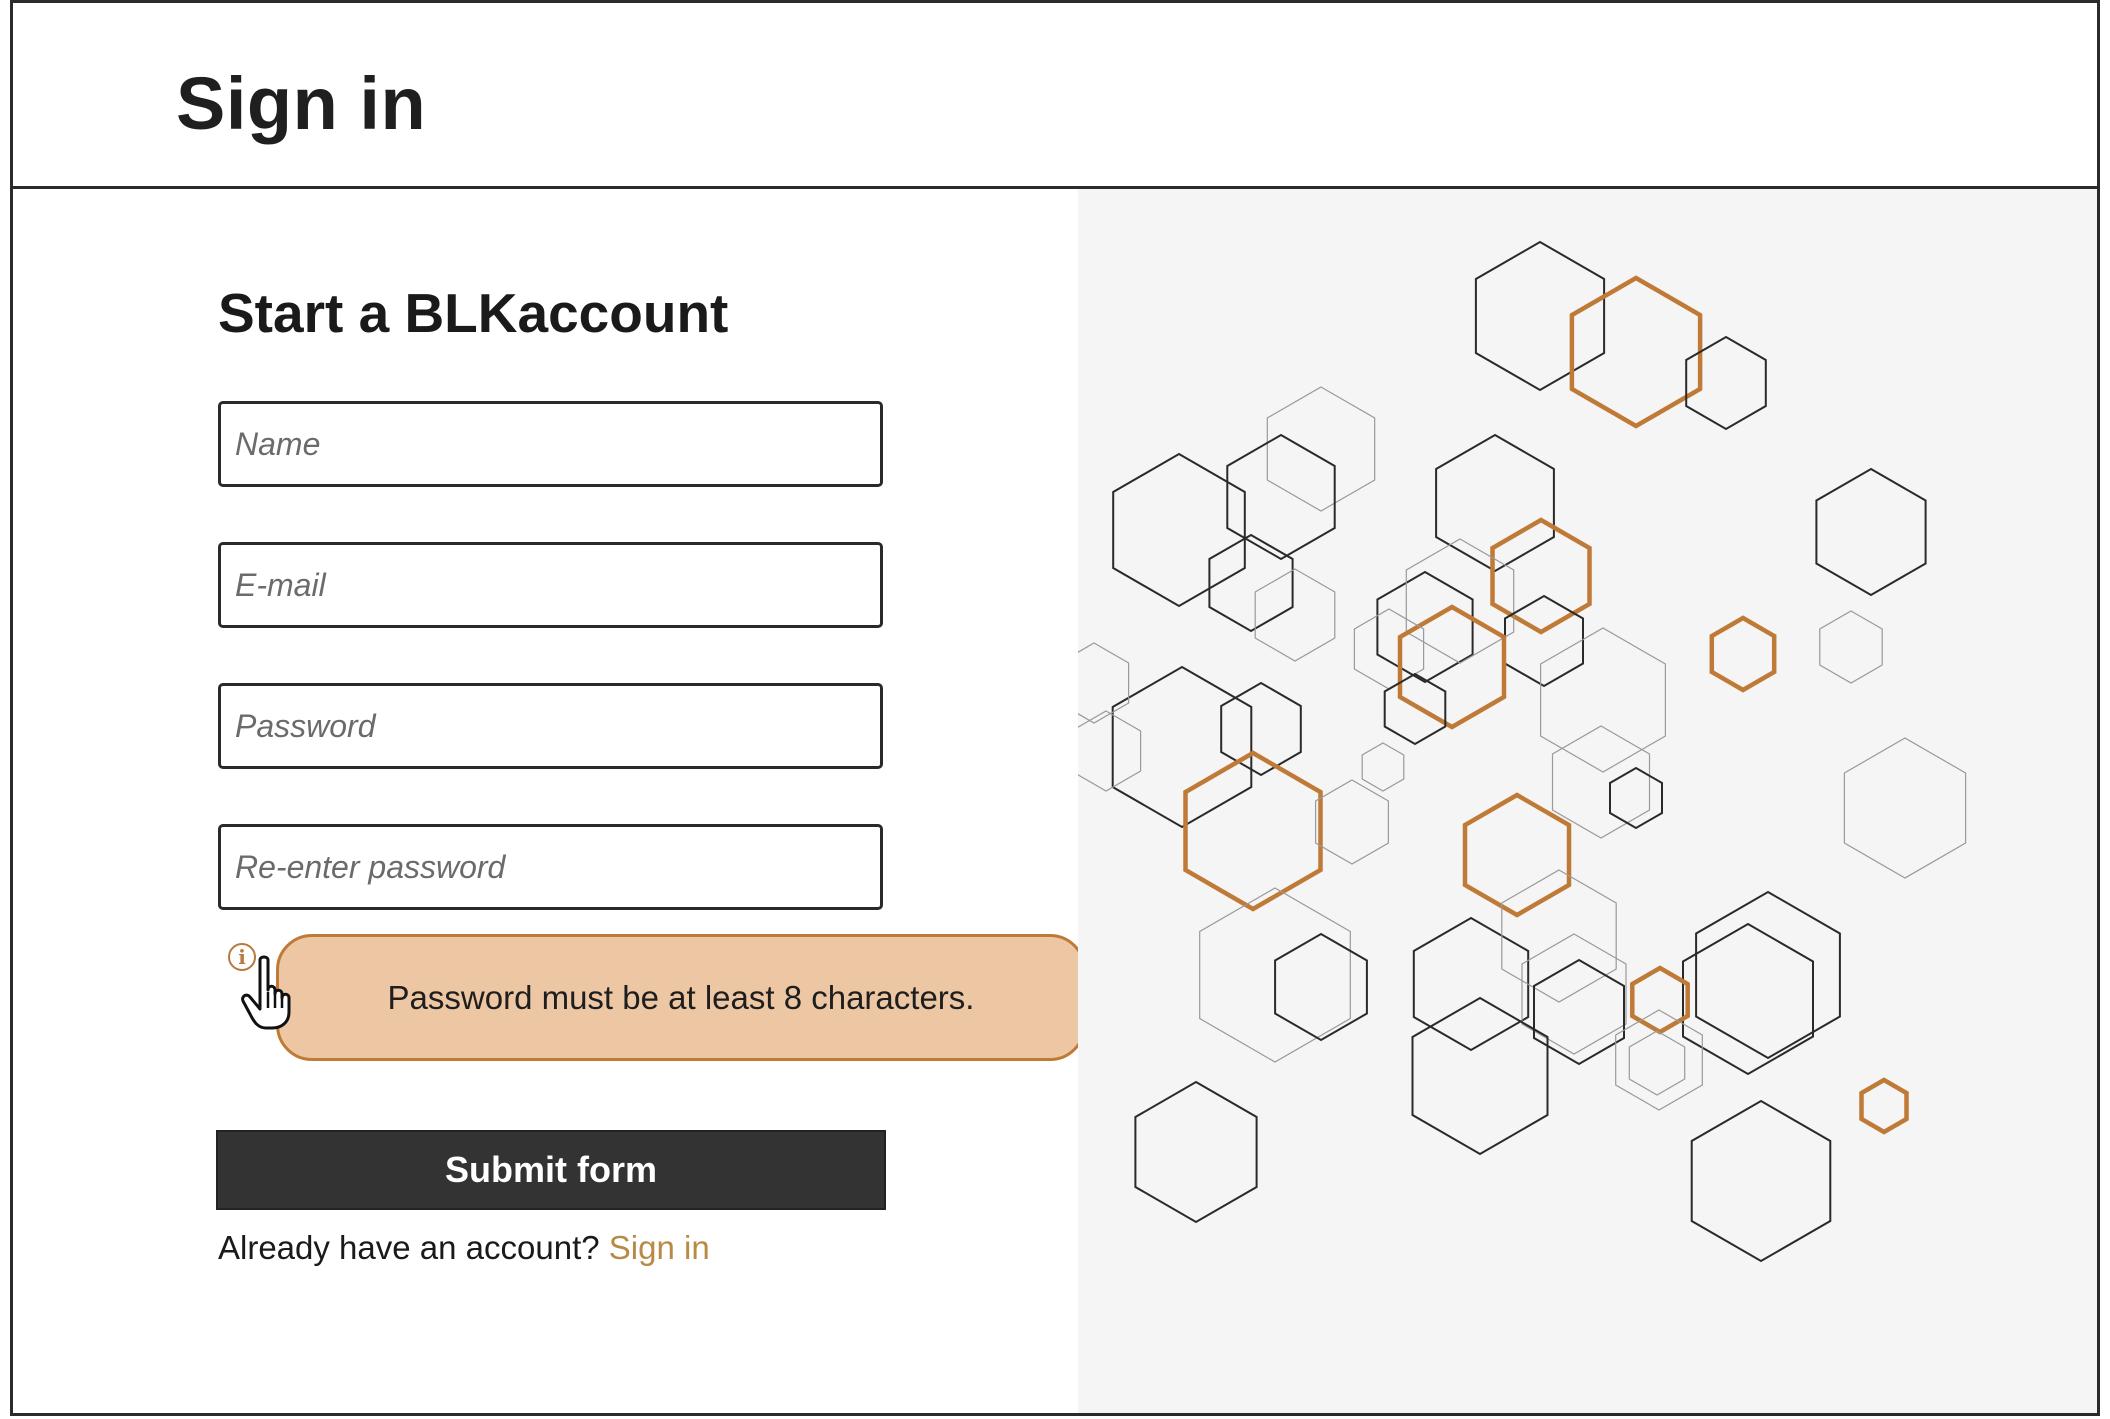 This screenshot has height=1419, width=2110. Describe the element at coordinates (473, 313) in the screenshot. I see `form-title: Start a BLKaccount` at that location.